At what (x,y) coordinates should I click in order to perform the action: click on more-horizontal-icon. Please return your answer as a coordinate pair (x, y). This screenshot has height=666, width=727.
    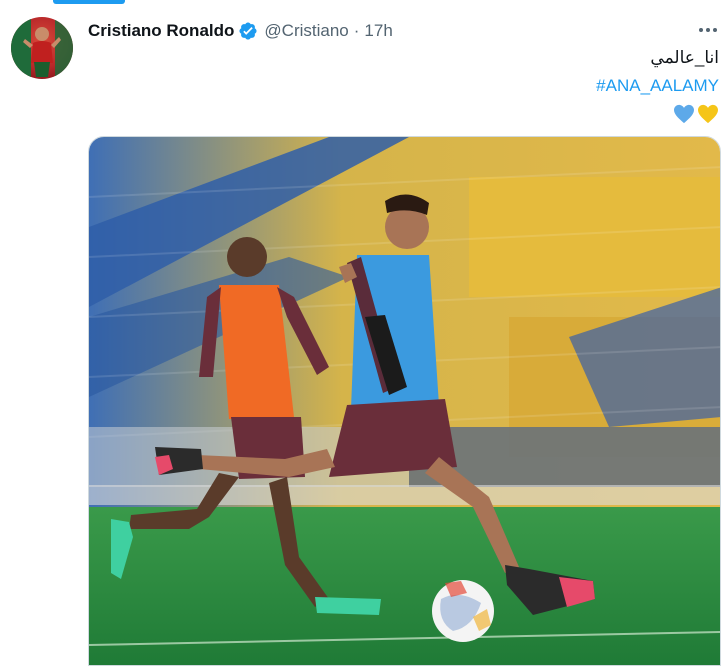
    Looking at the image, I should click on (708, 30).